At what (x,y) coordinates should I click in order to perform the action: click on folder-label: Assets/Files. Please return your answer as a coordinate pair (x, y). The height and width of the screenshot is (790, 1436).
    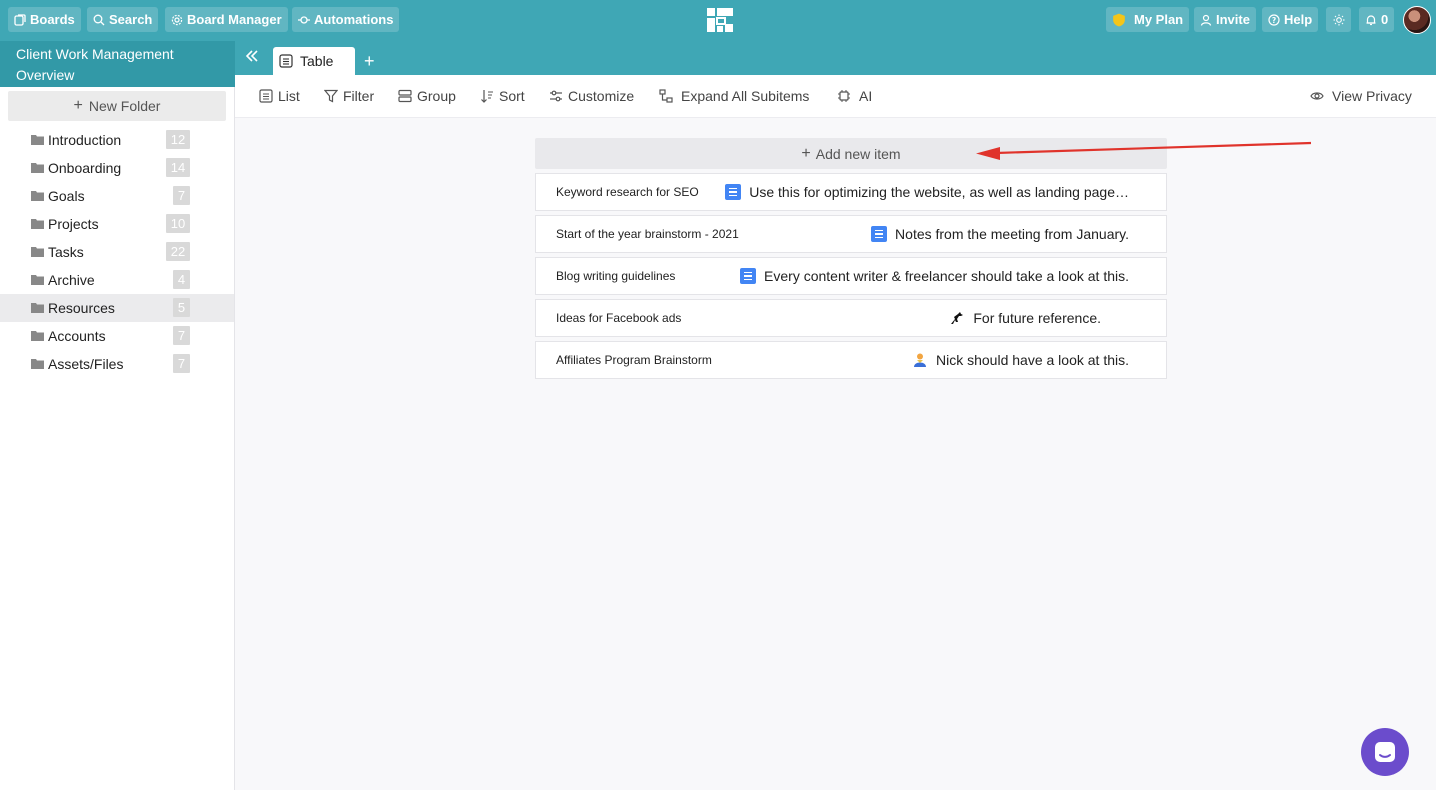
    Looking at the image, I should click on (86, 364).